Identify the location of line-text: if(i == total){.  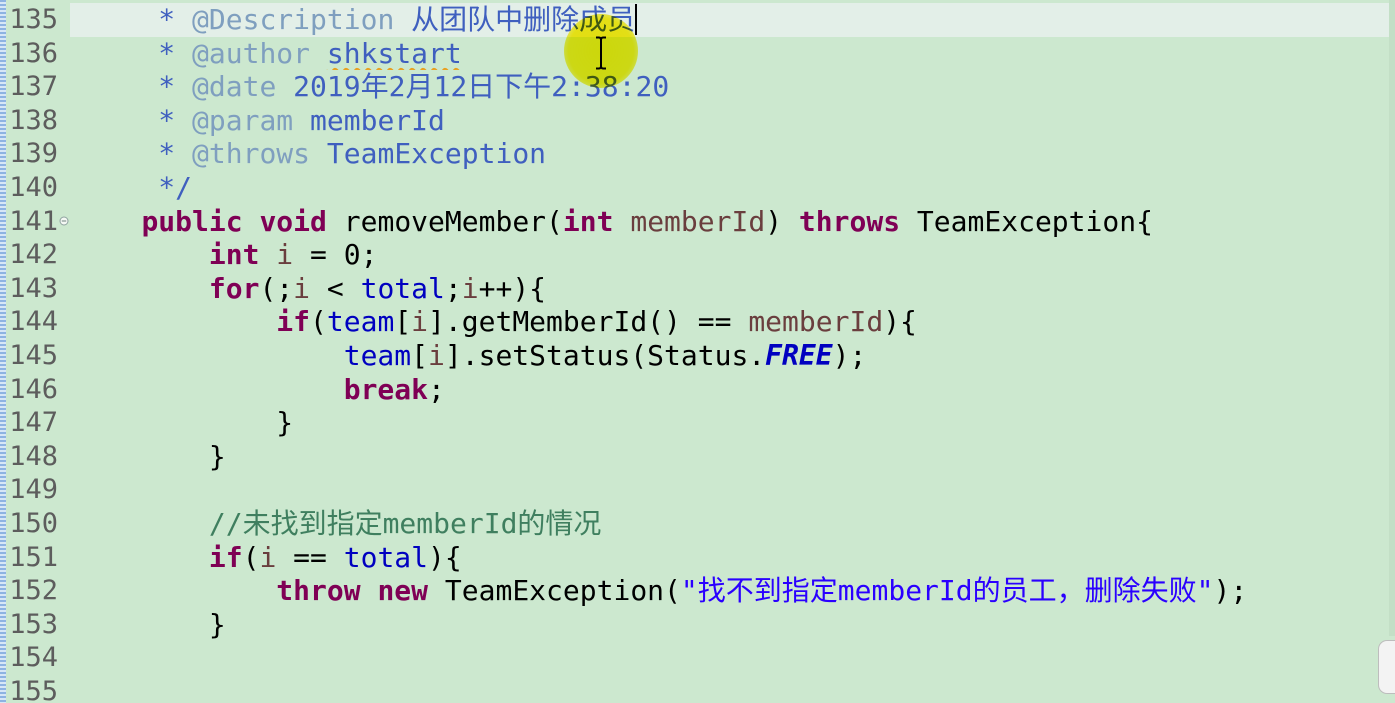
(732, 558).